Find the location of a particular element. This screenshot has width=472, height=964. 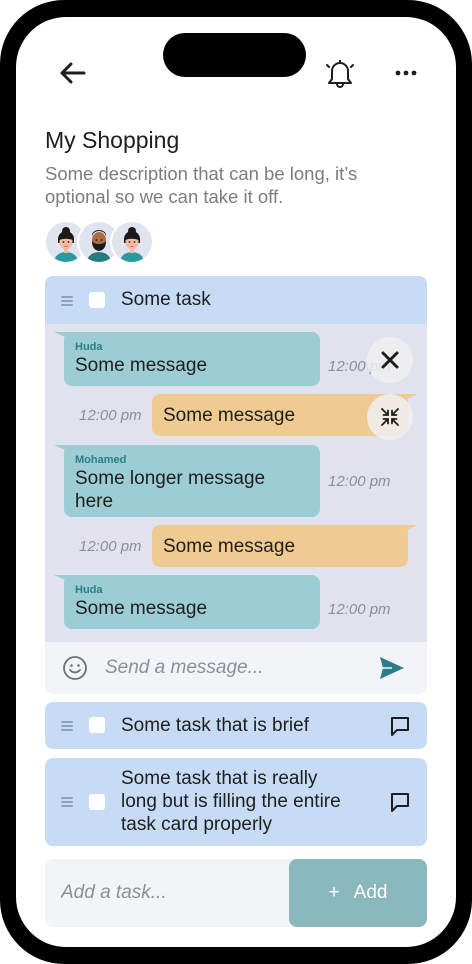

send-button is located at coordinates (393, 668).